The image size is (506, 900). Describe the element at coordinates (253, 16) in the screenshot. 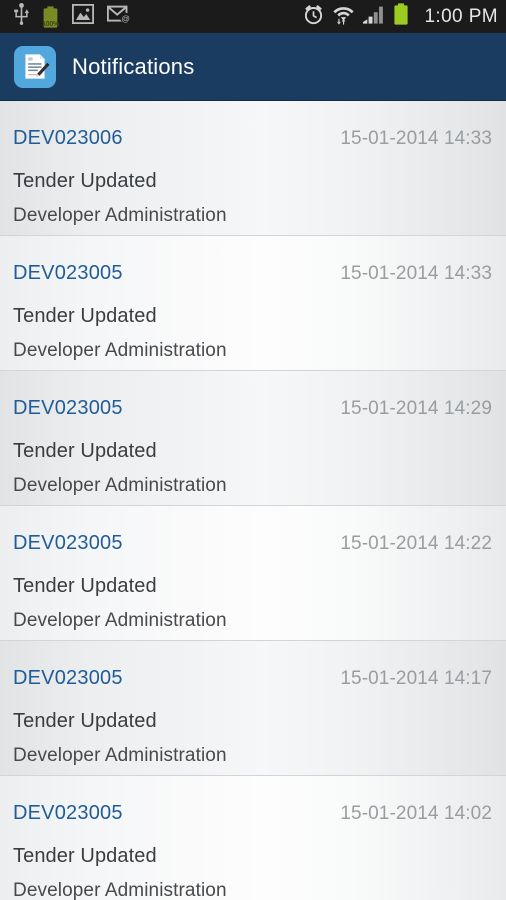

I see `status-bar: 100% @ 1:00 PM` at that location.